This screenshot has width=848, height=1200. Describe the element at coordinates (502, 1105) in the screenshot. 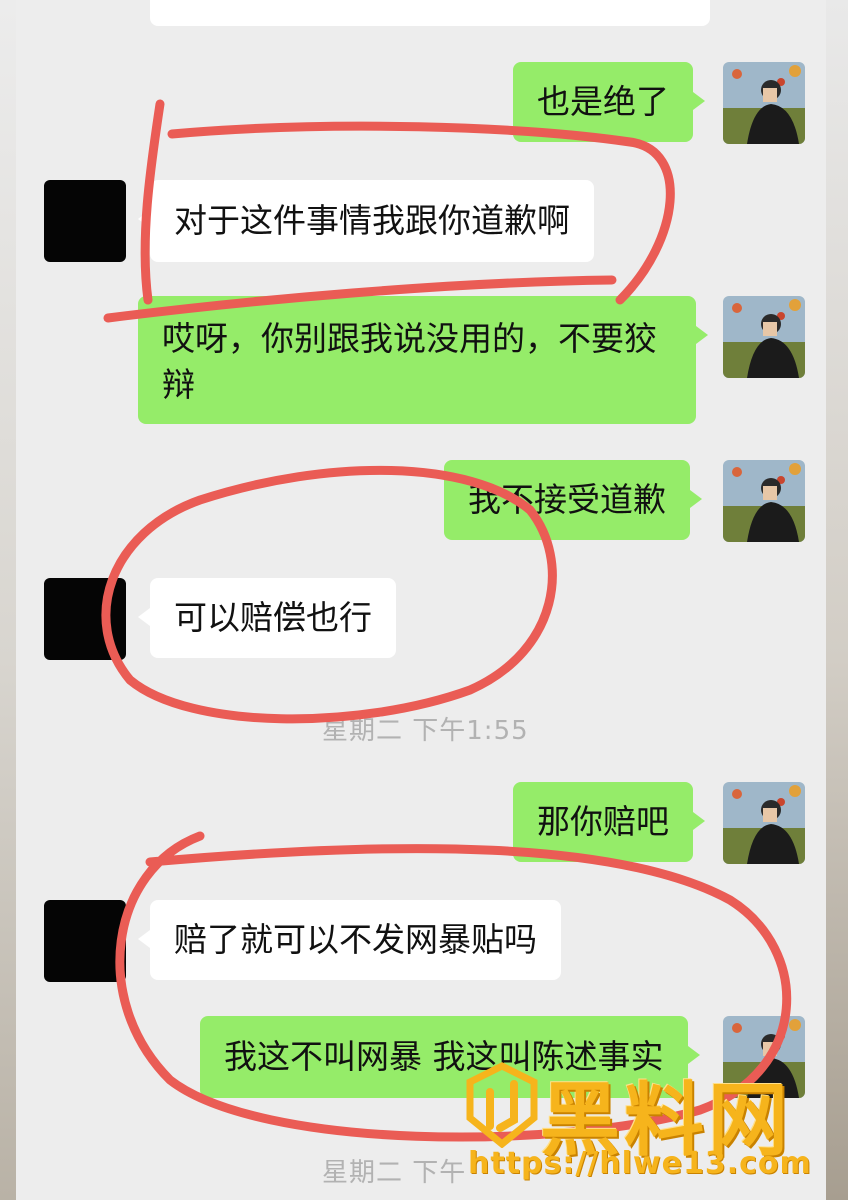

I see `watermark-logo-icon` at that location.